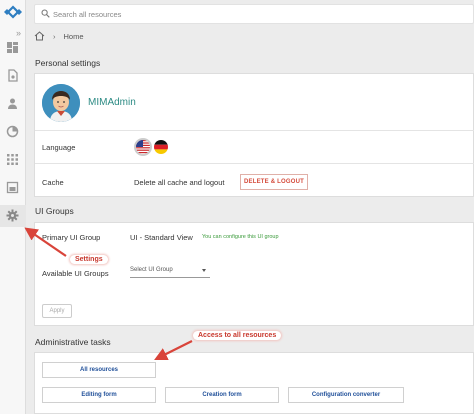 This screenshot has height=414, width=474. What do you see at coordinates (59, 147) in the screenshot?
I see `language-label: Language` at bounding box center [59, 147].